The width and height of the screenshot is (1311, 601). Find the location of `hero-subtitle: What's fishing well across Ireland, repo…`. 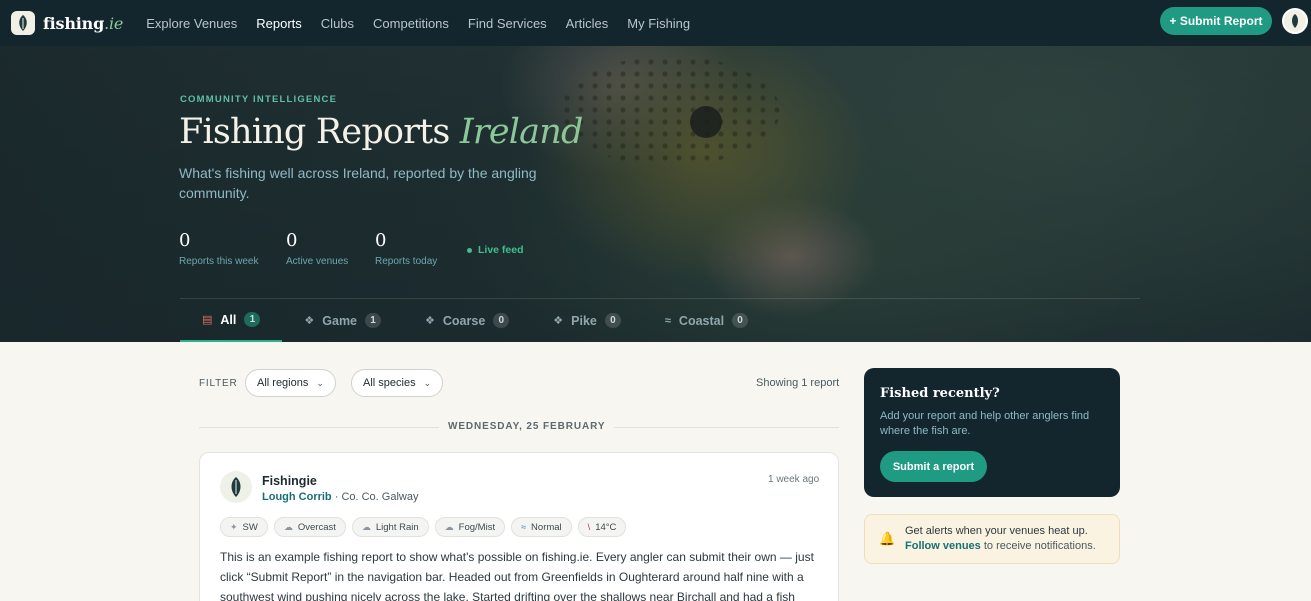

hero-subtitle: What's fishing well across Ireland, repo… is located at coordinates (358, 183).